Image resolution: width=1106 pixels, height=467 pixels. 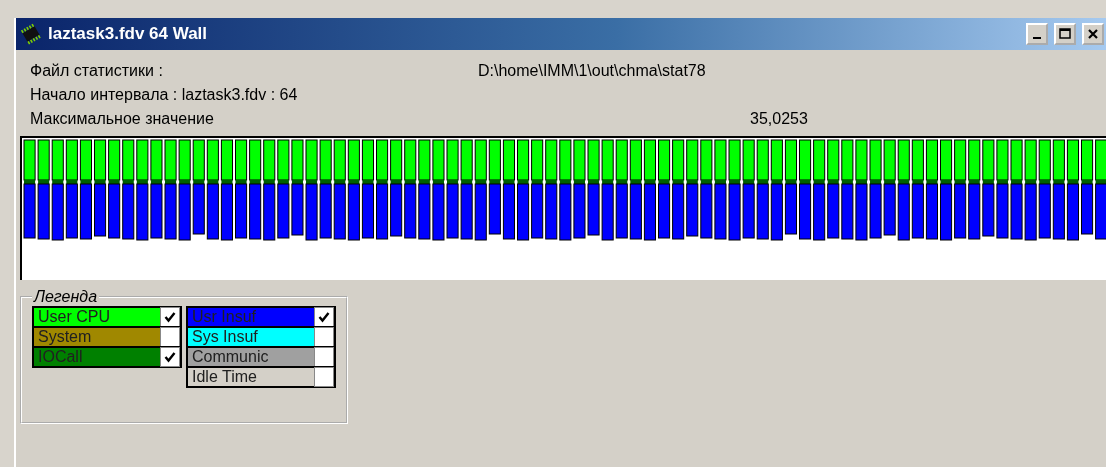 I want to click on chip-icon, so click(x=31, y=34).